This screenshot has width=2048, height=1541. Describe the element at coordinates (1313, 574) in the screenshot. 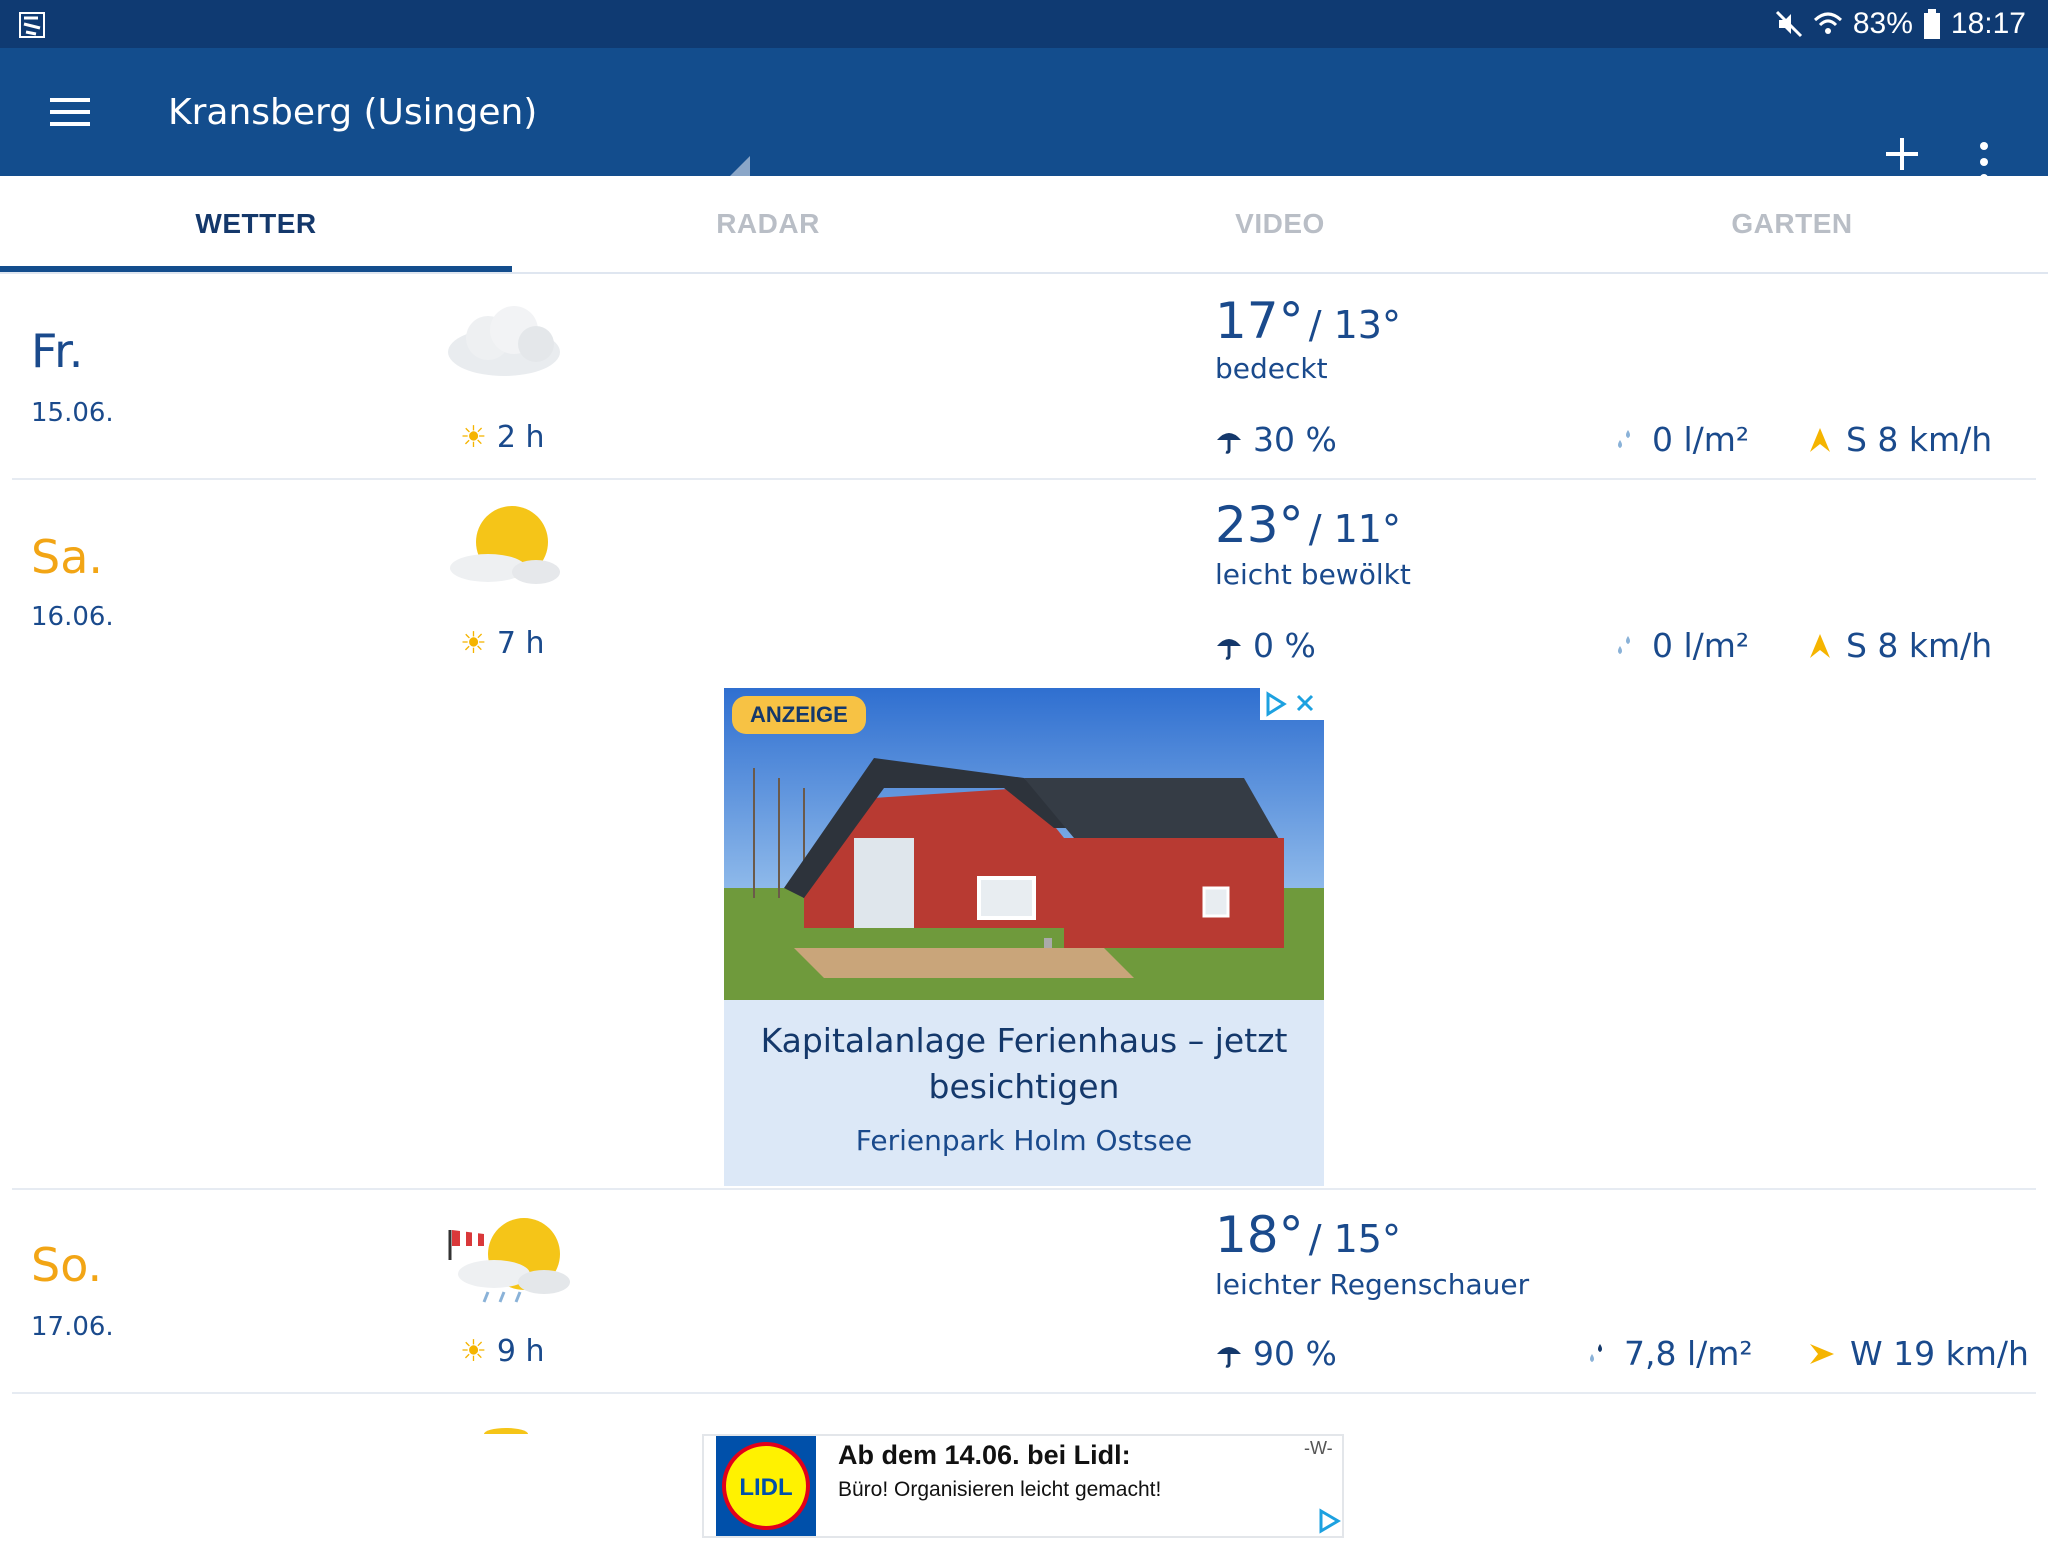

I see `condition-text: leicht bewölkt` at that location.